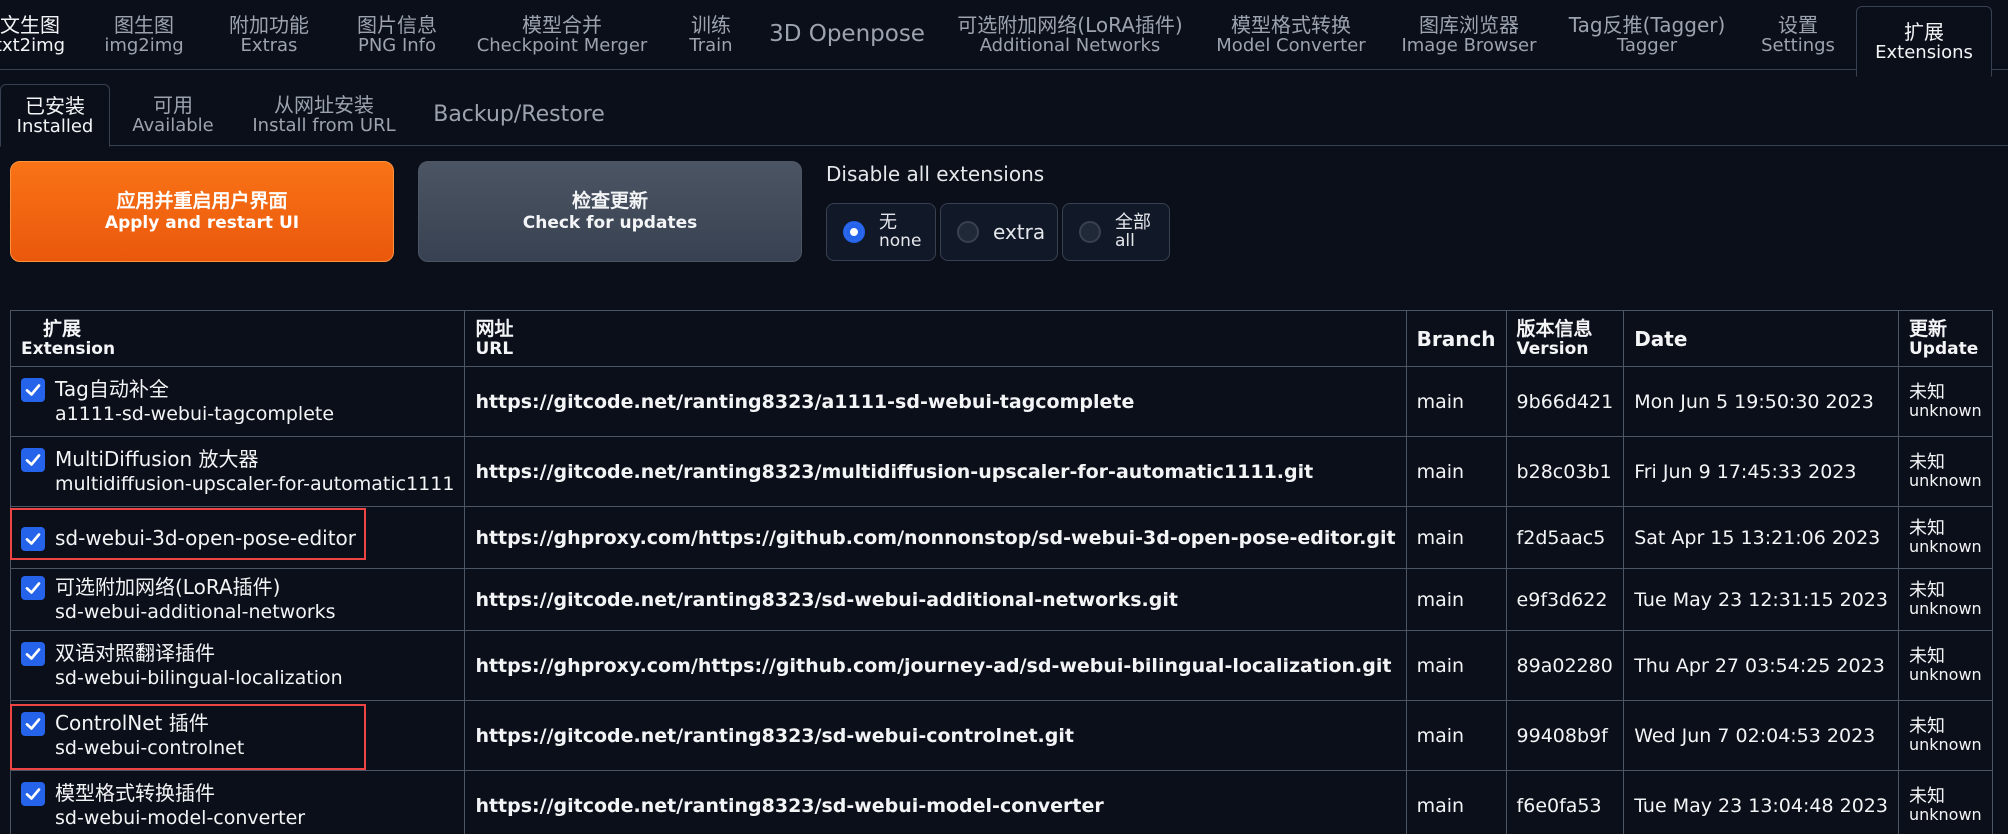 This screenshot has width=2008, height=834. I want to click on extension-names: 双语对照翻译插件 sd-webui-bilingual-localization, so click(199, 665).